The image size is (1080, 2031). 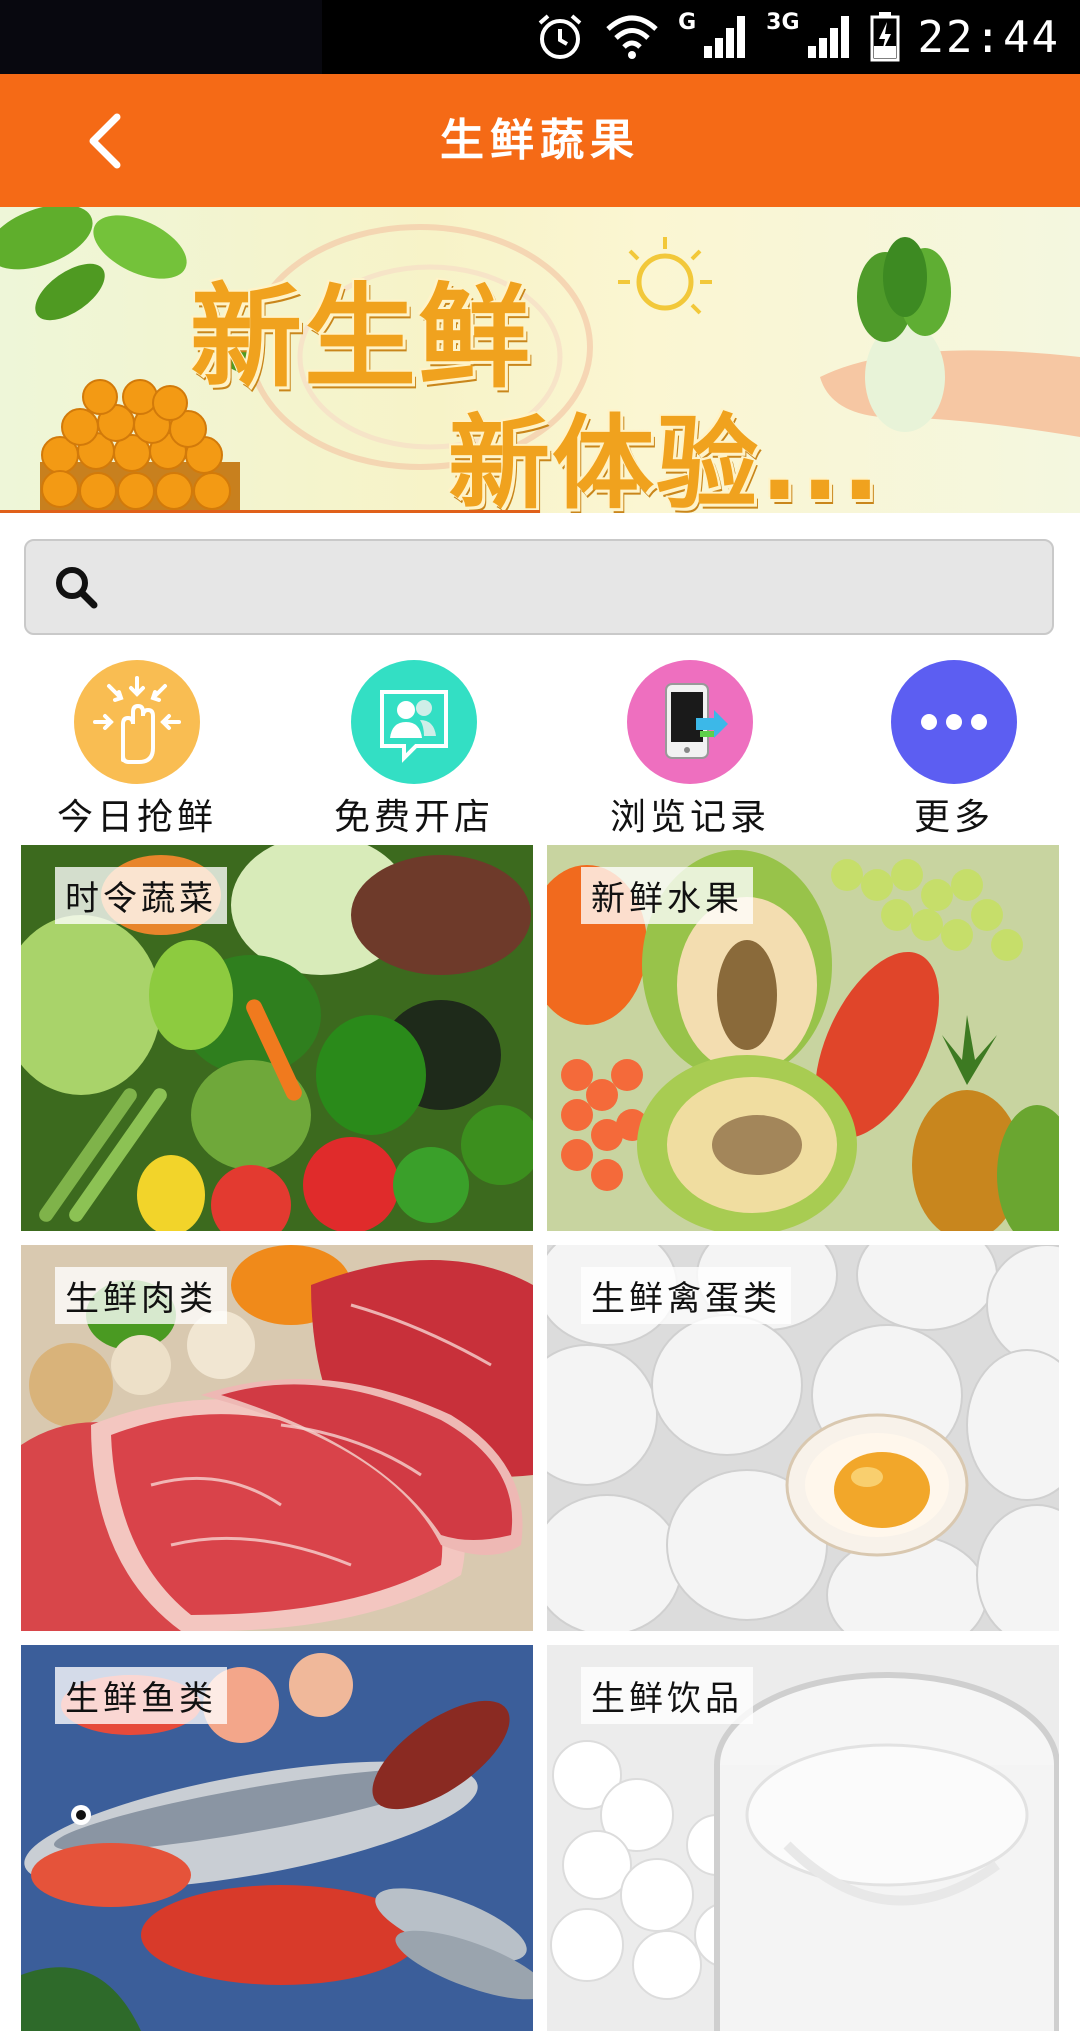 What do you see at coordinates (783, 22) in the screenshot?
I see `network-3g-label: 3G` at bounding box center [783, 22].